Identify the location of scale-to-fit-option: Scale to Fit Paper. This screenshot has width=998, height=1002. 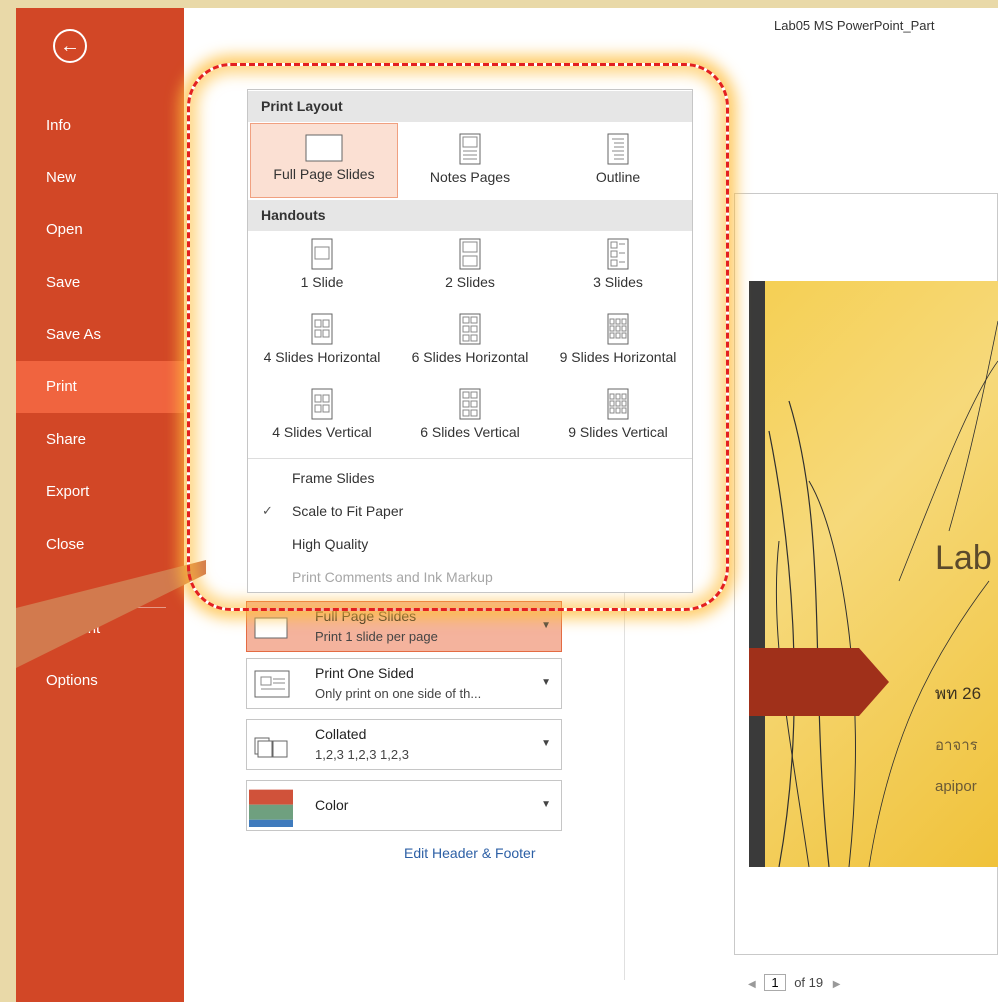
(347, 511).